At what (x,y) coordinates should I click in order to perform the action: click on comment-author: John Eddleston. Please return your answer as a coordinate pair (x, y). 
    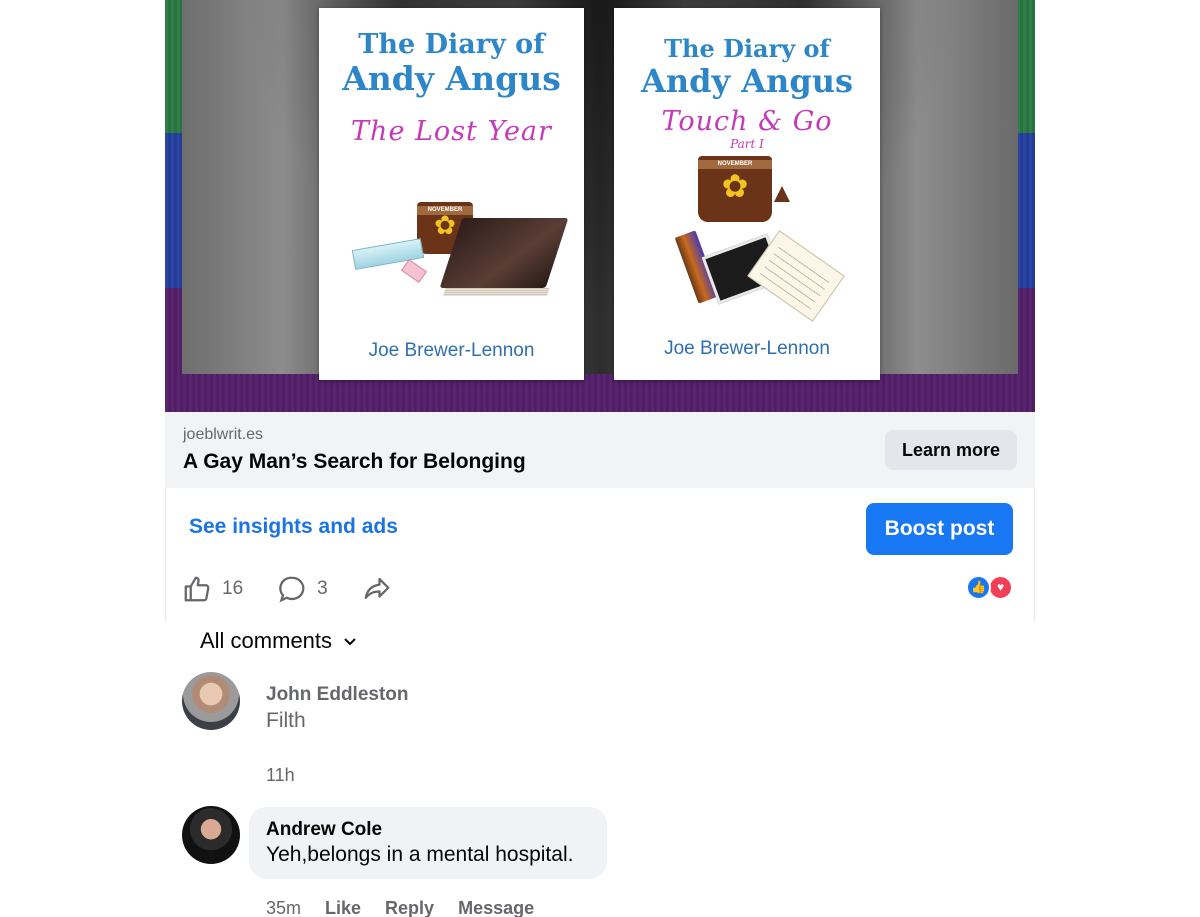
    Looking at the image, I should click on (337, 695).